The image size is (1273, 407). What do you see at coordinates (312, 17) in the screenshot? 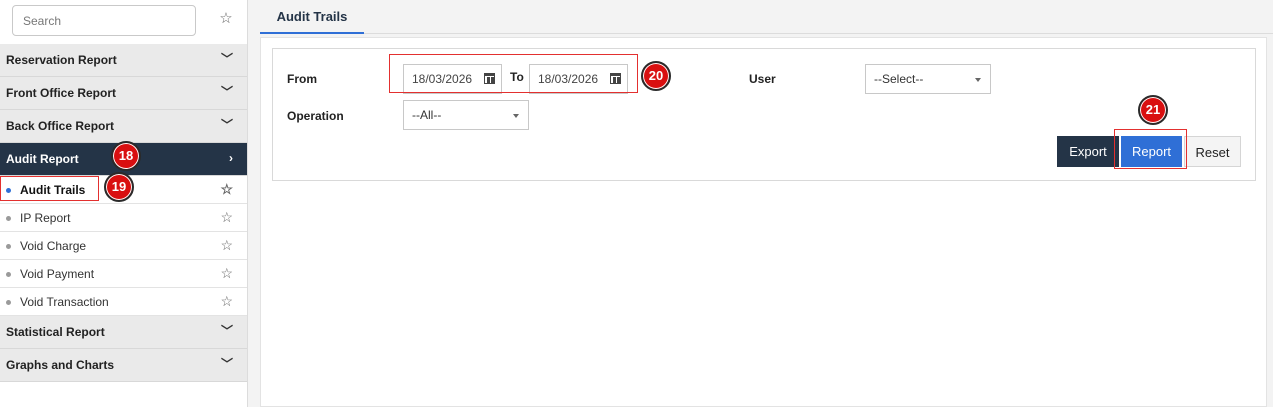
I see `tab-audit-trails: Audit Trails` at bounding box center [312, 17].